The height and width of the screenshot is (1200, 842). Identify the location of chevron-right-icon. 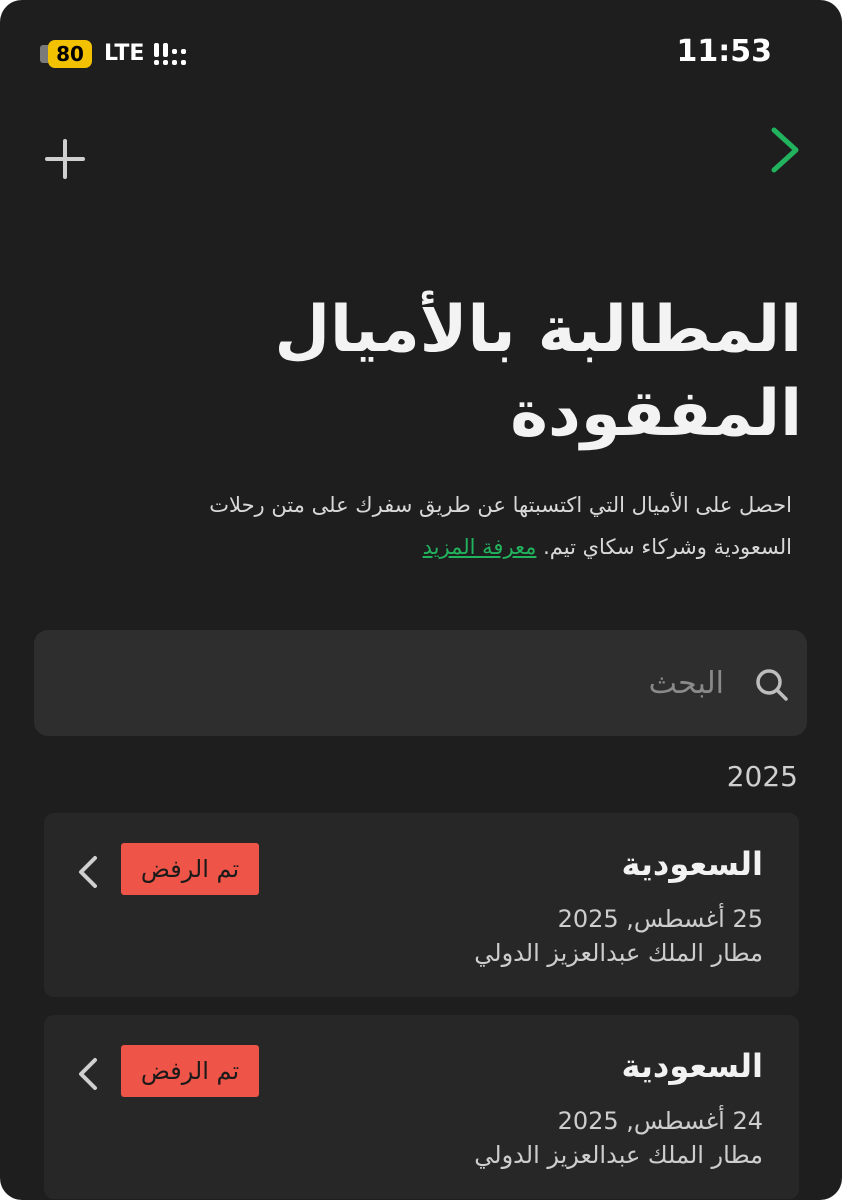
(785, 150).